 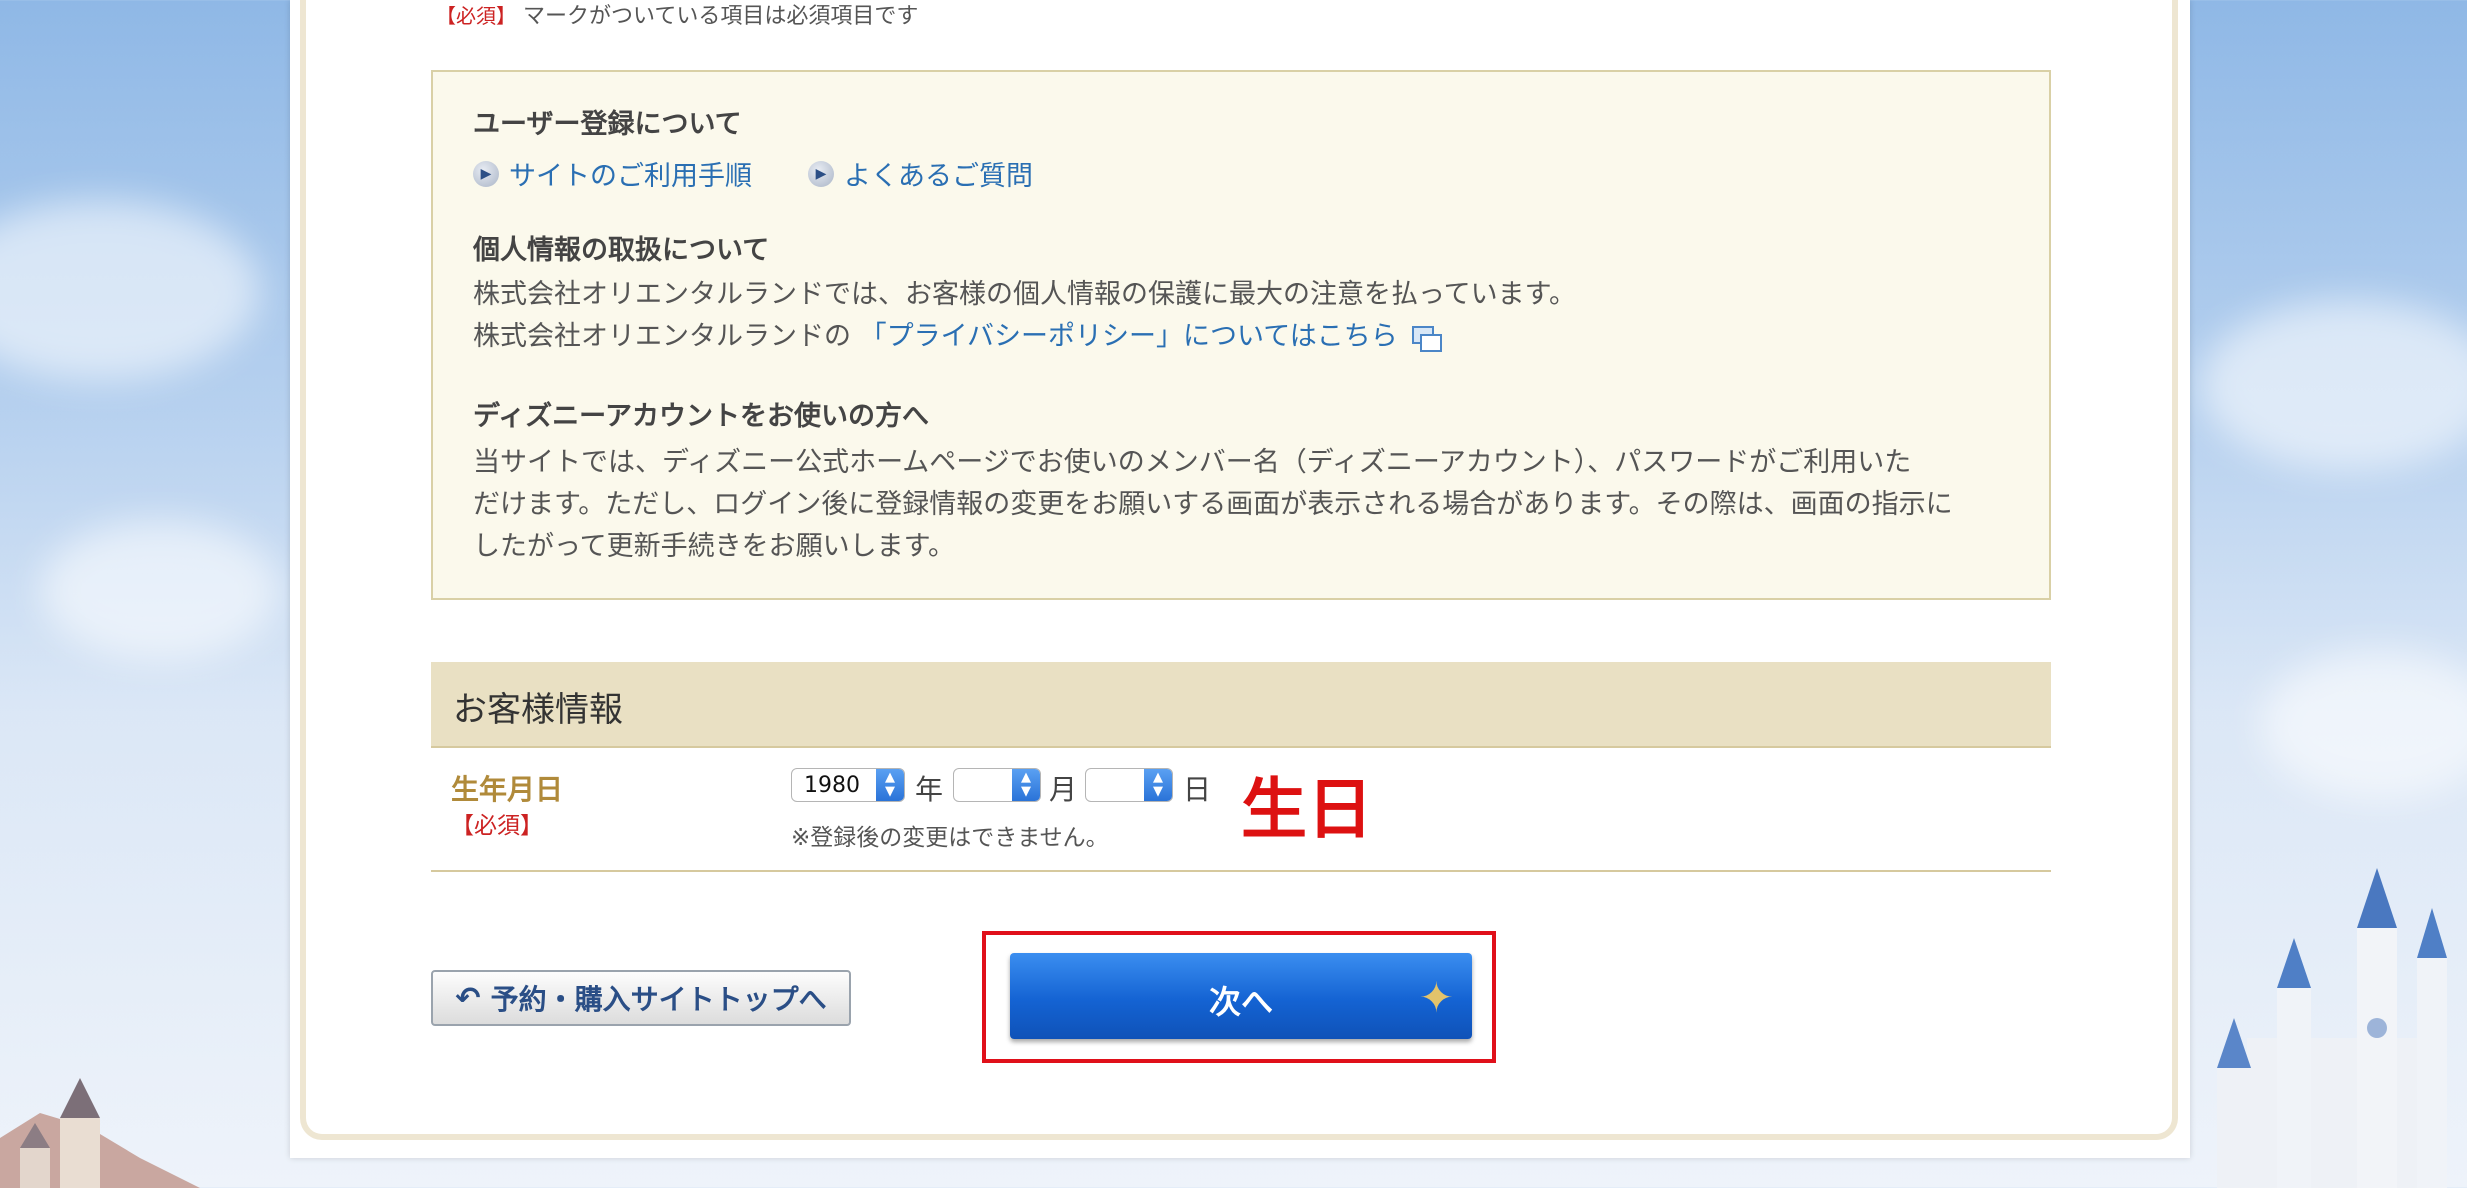 I want to click on privacy-policy-link: 「プライバシーポリシー」についてはこちら, so click(x=1129, y=336).